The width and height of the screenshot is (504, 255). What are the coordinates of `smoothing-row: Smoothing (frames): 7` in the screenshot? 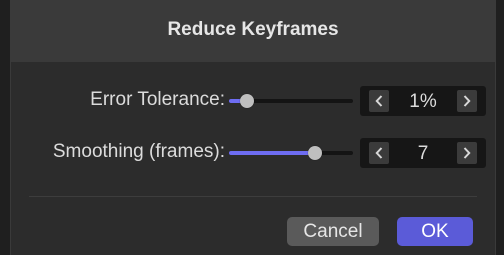 It's located at (253, 153).